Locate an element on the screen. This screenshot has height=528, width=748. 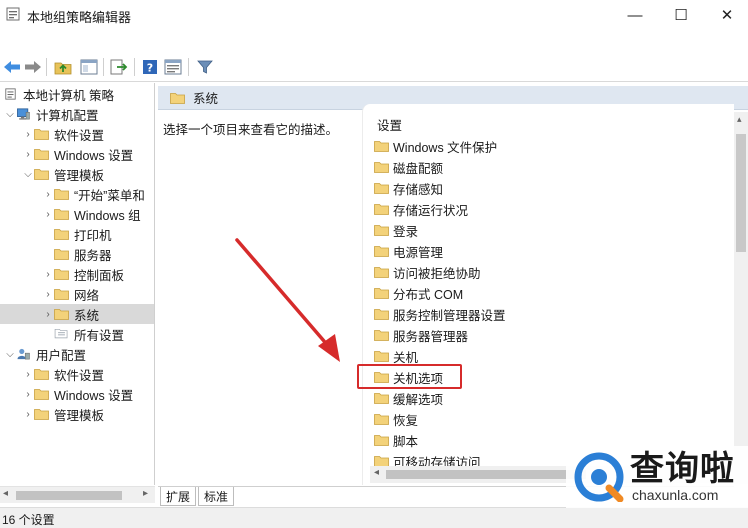
tree-item-server: 服务器 is located at coordinates (77, 254).